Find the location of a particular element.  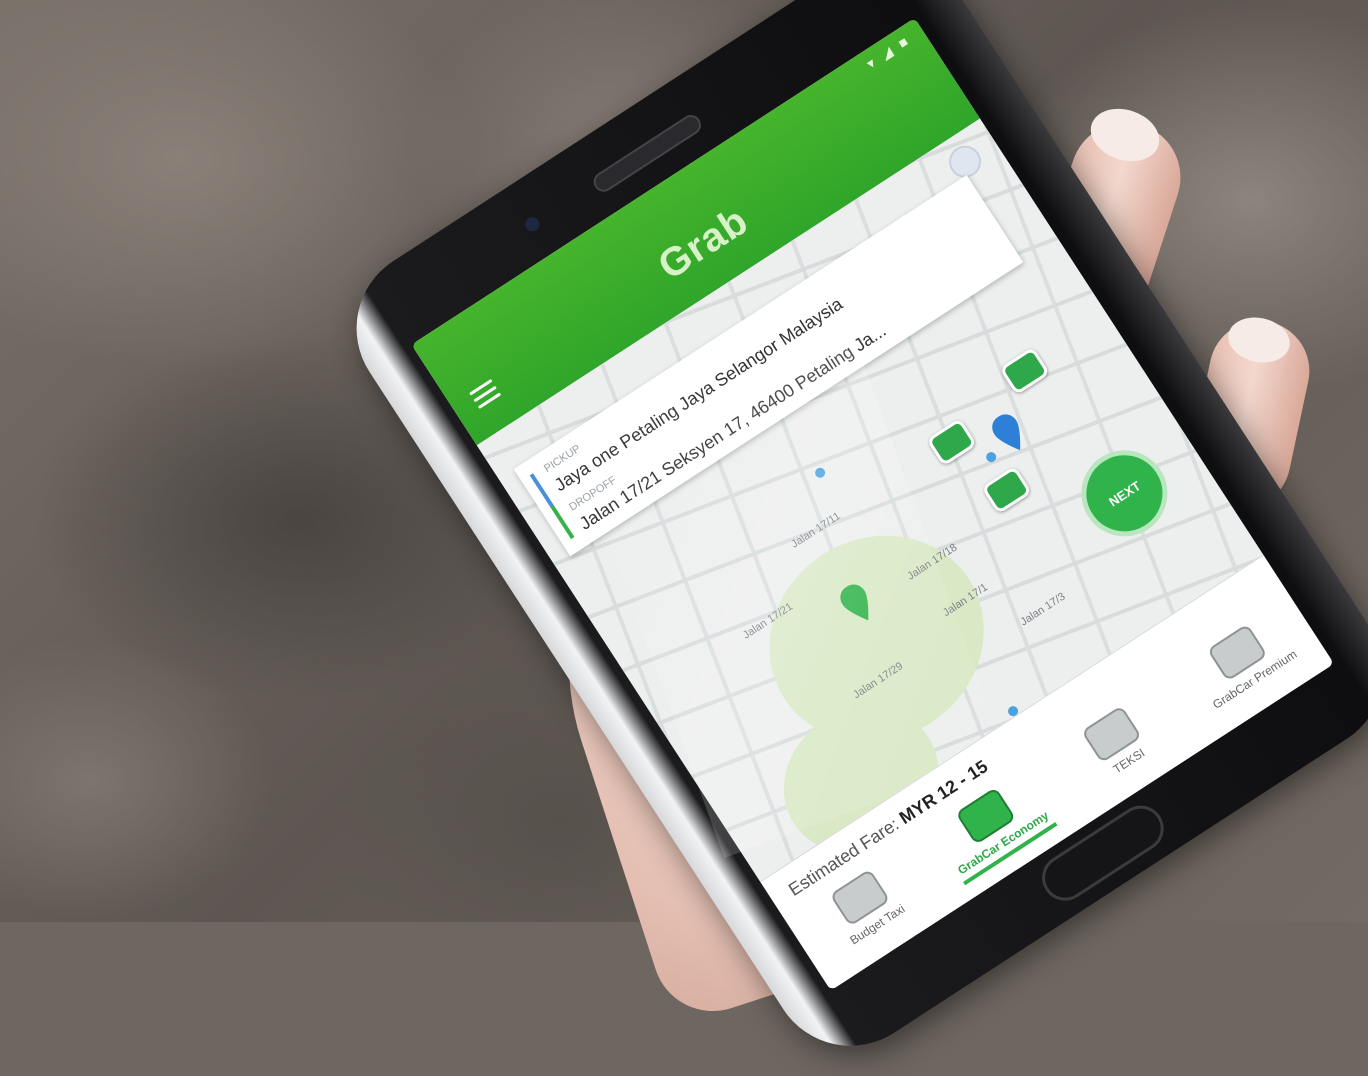

dropoff-pin-icon is located at coordinates (1006, 432).